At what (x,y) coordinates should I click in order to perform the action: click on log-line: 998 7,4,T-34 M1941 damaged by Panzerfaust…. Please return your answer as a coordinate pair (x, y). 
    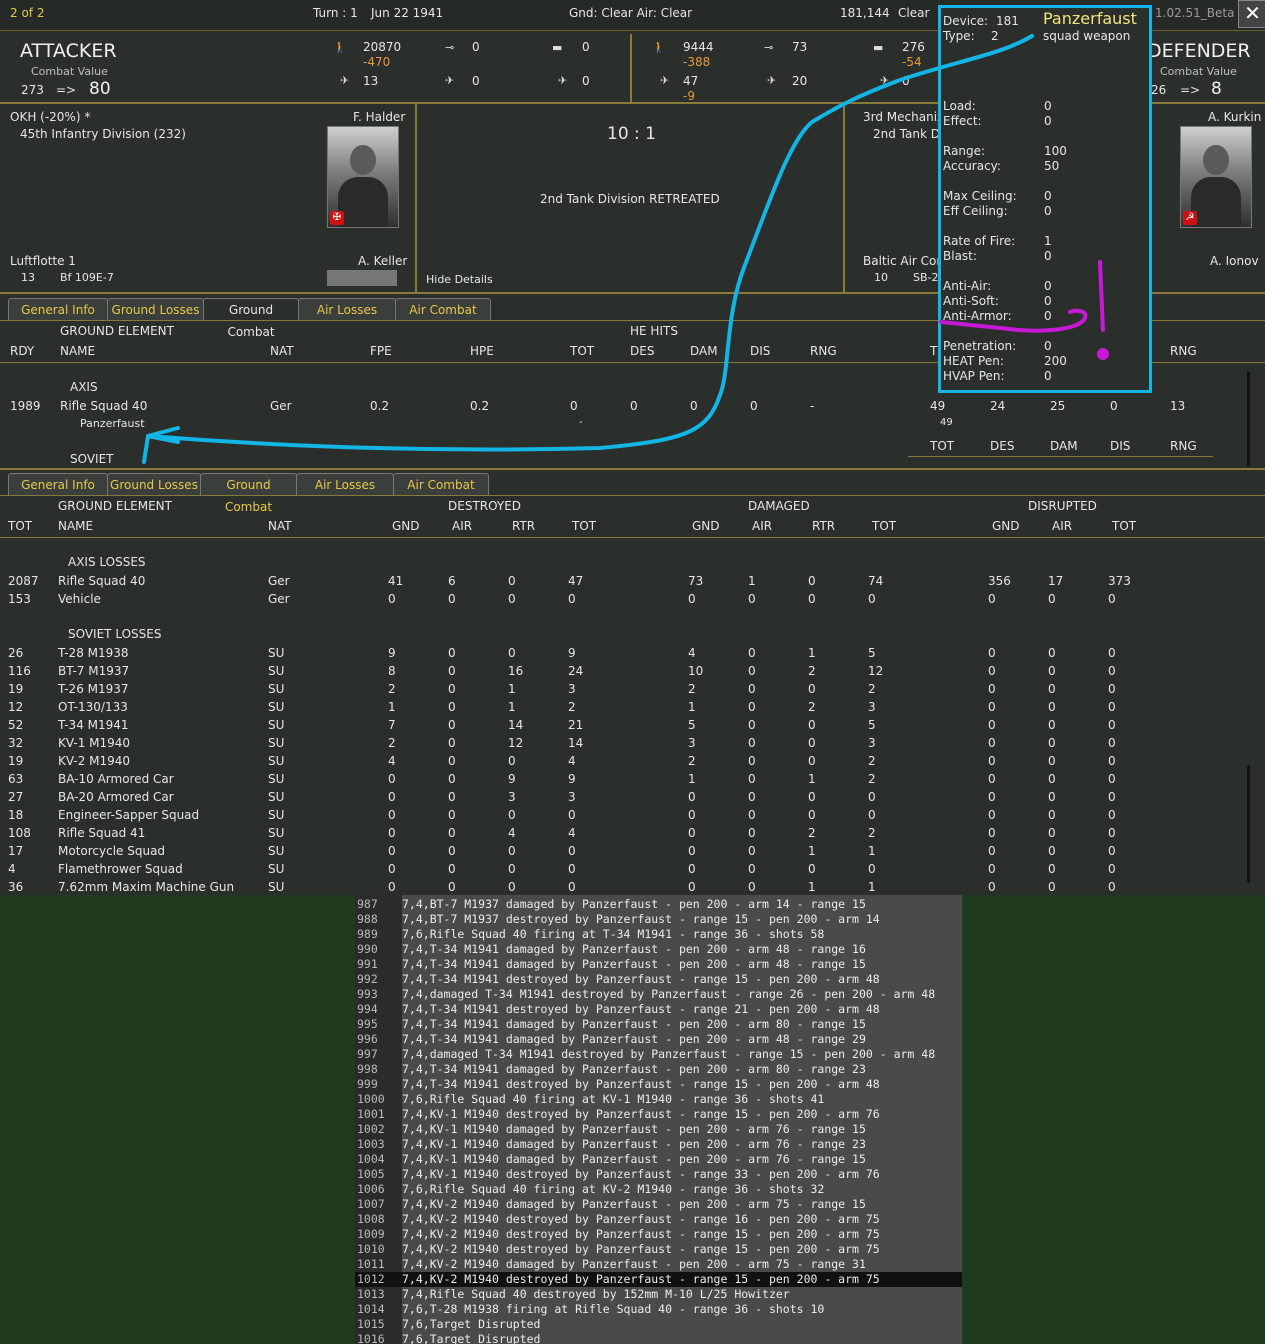
    Looking at the image, I should click on (658, 1069).